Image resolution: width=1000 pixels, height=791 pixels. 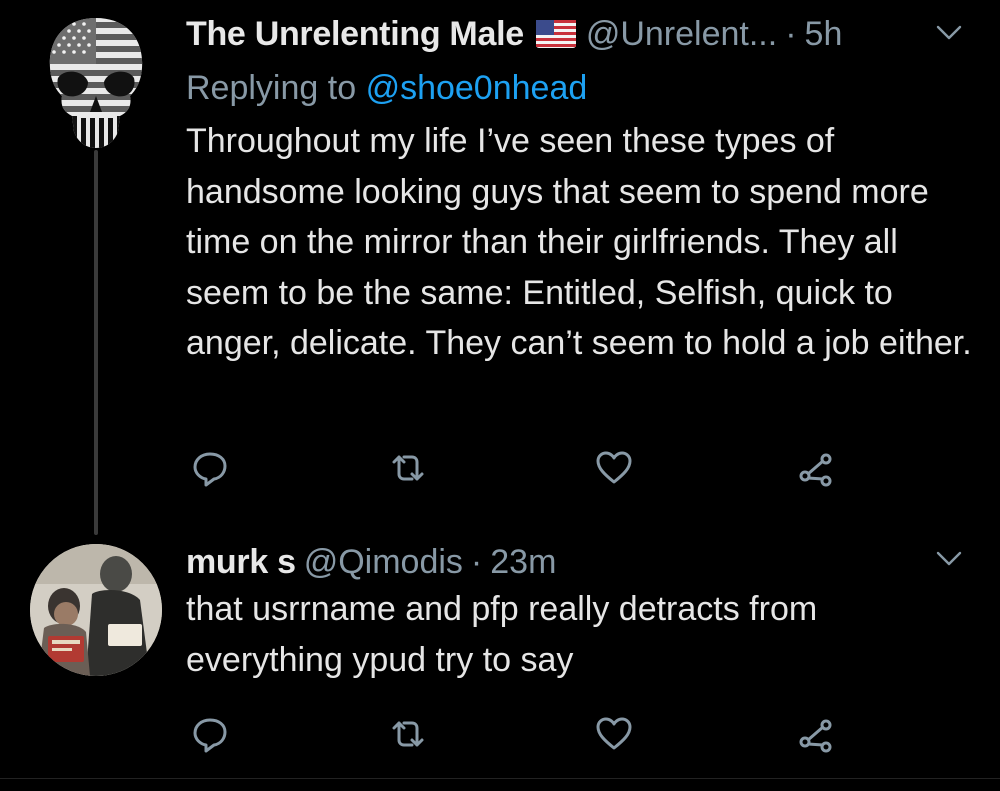 I want to click on tweet-header: The Unrelenting Male @Unrelent... · 5h, so click(x=581, y=34).